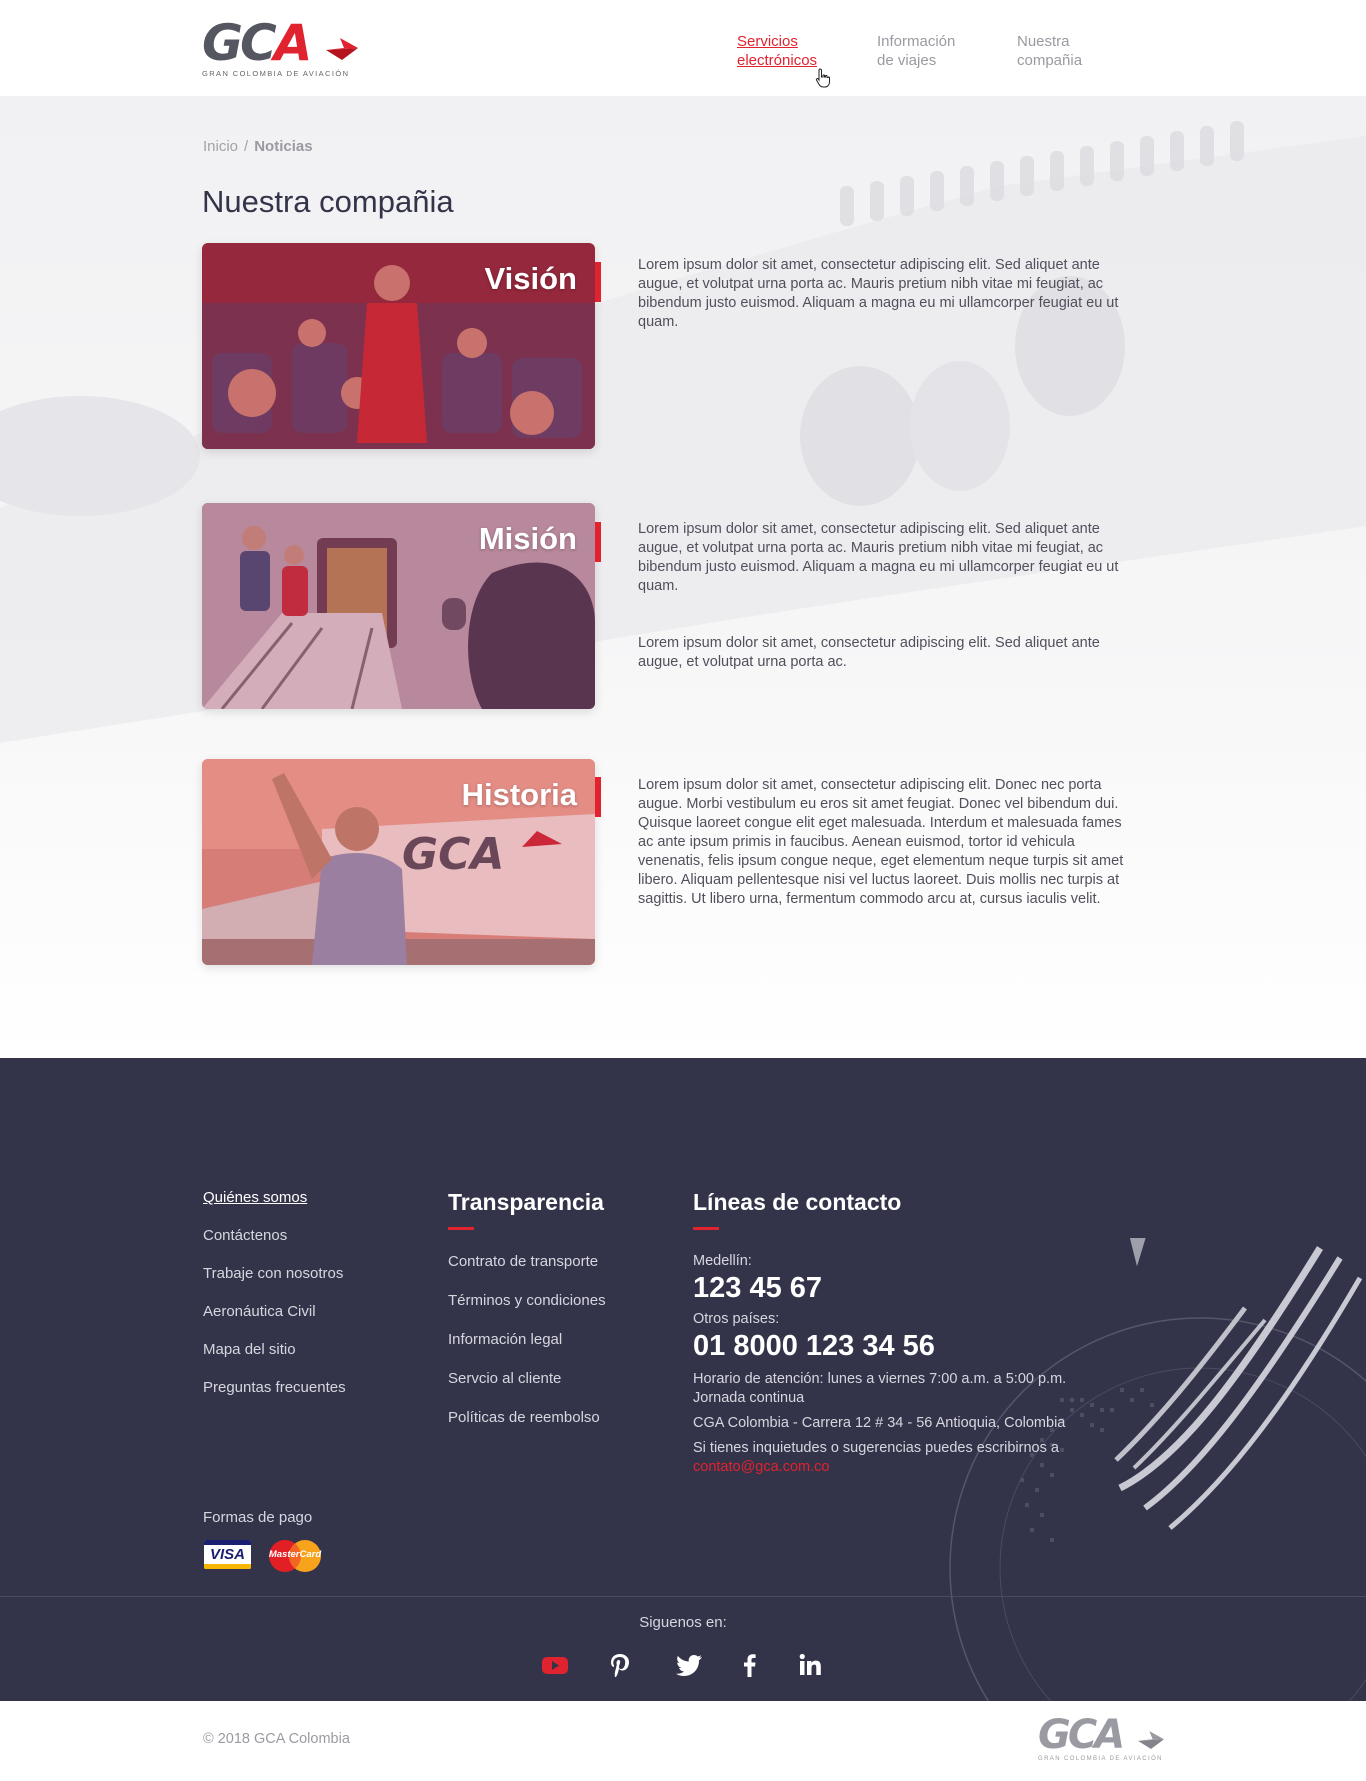 Image resolution: width=1366 pixels, height=1781 pixels. I want to click on historia-accent-bar, so click(598, 797).